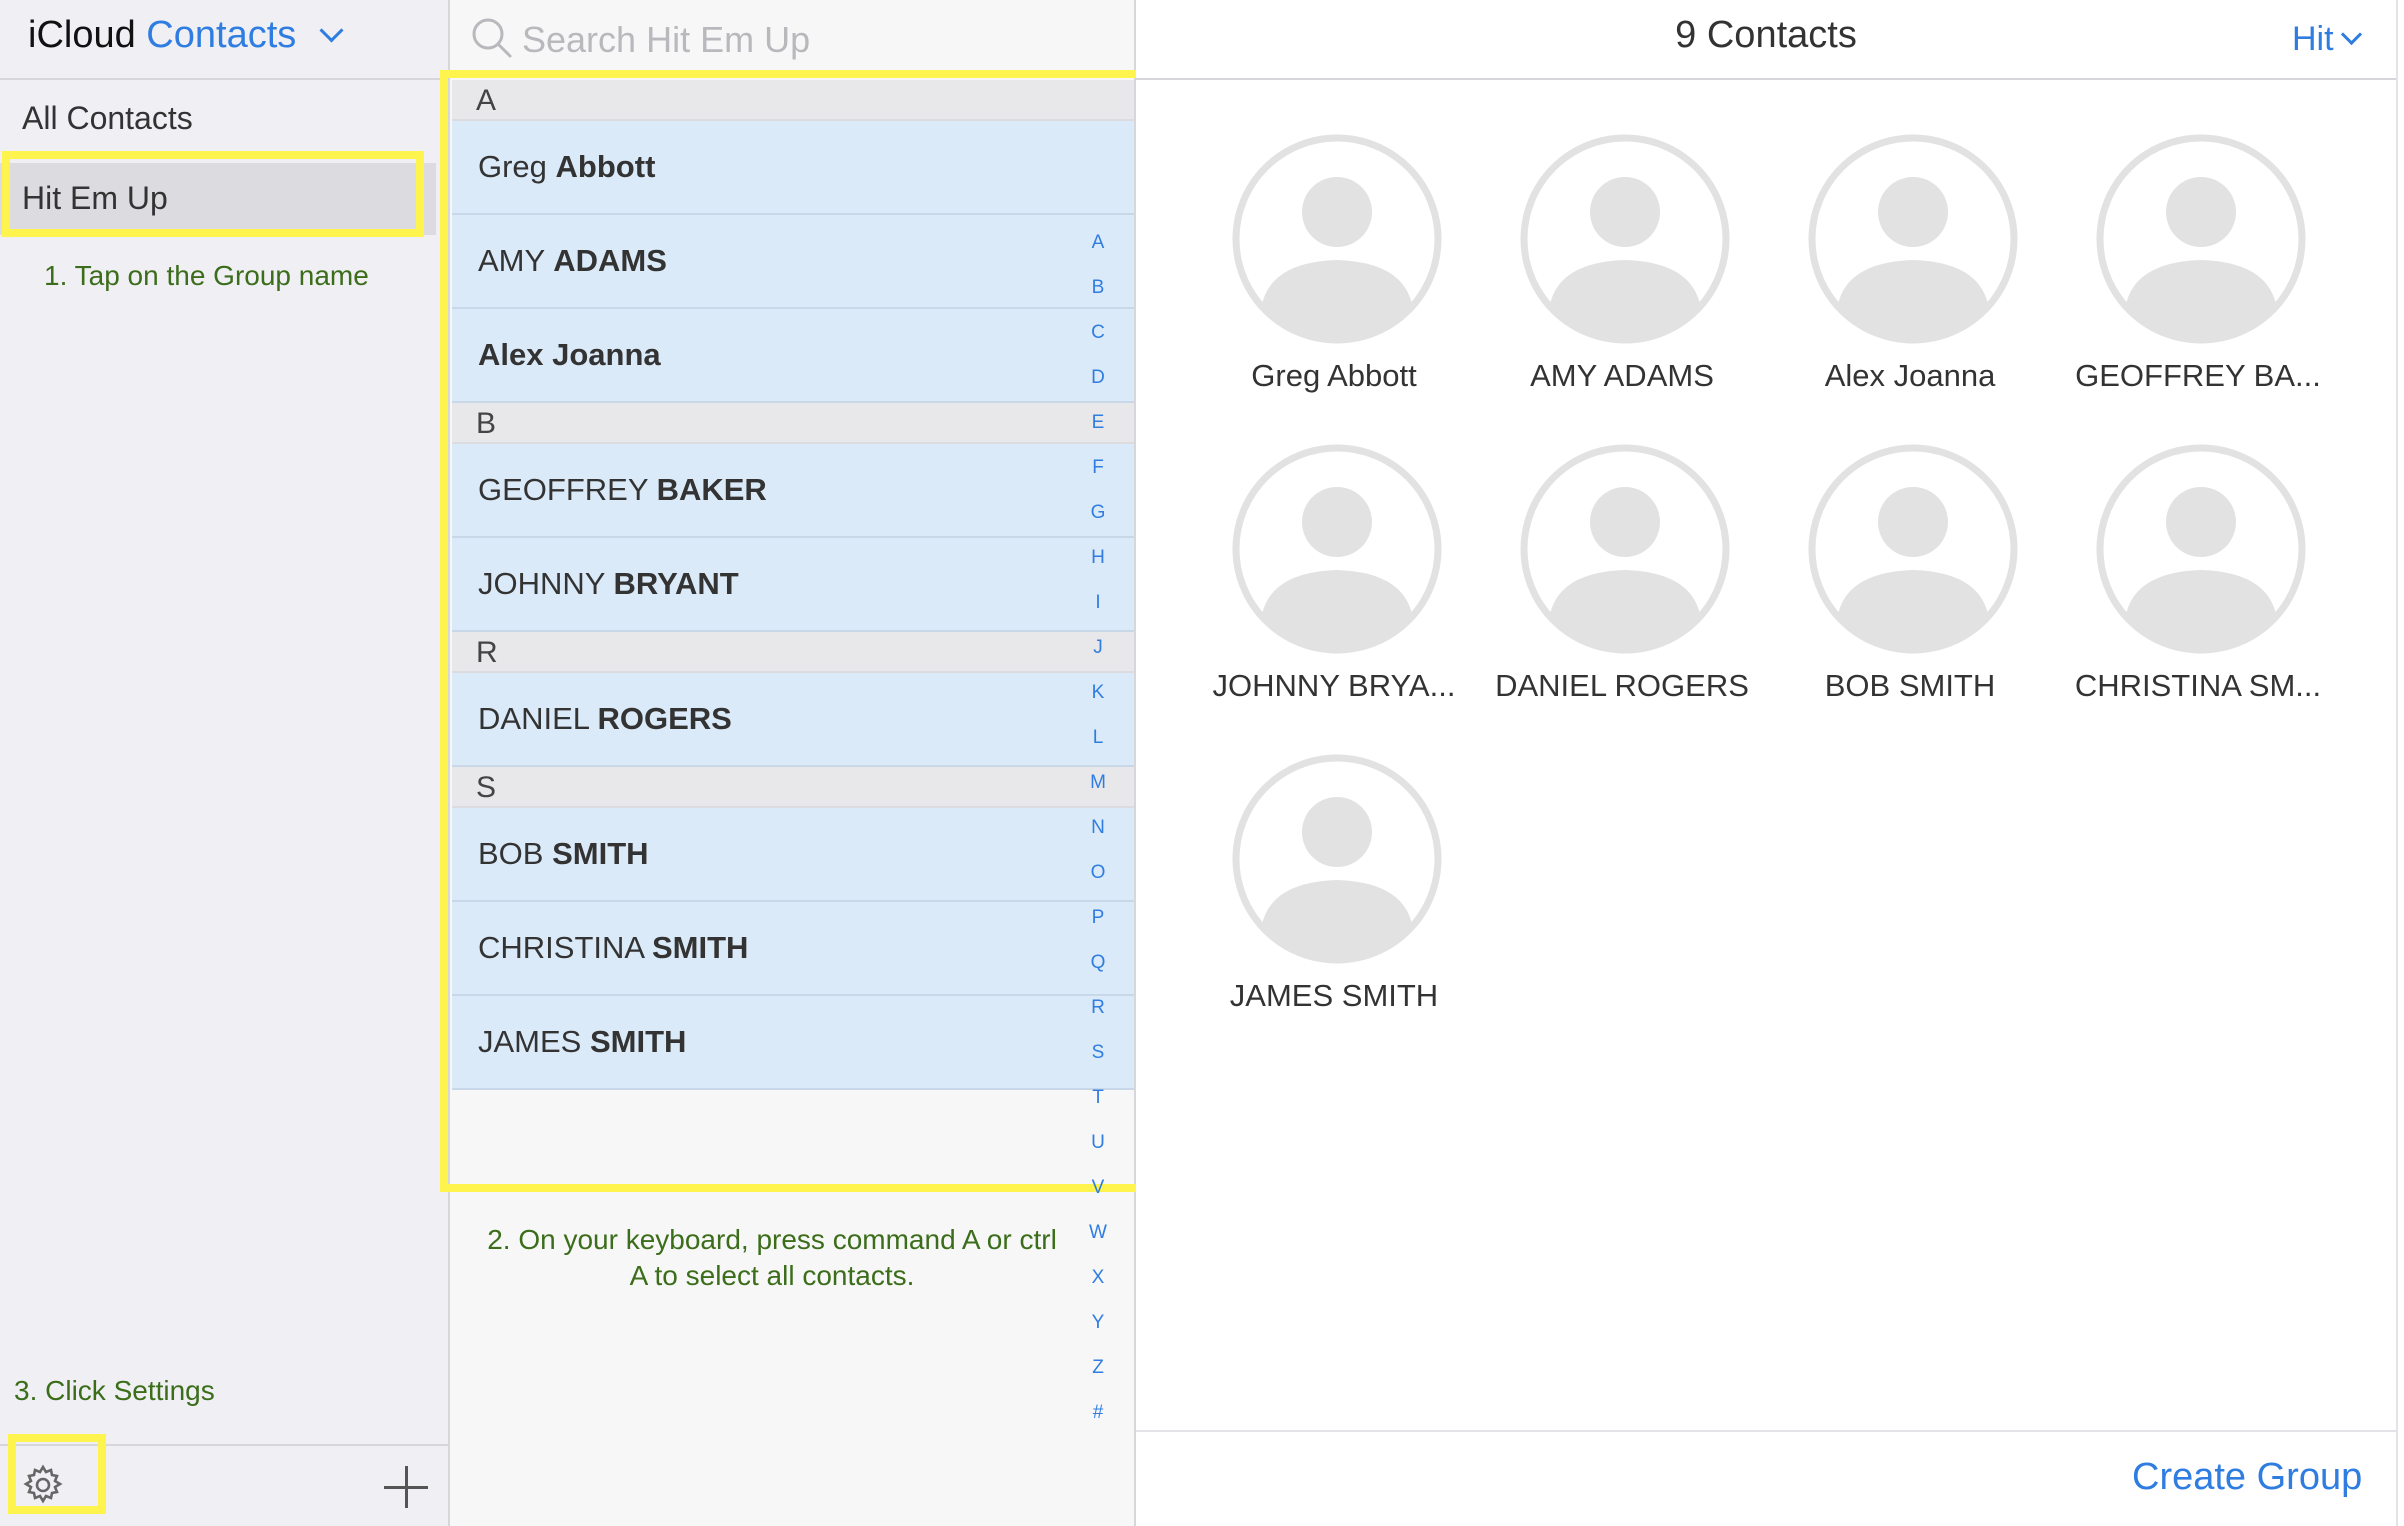 Image resolution: width=2404 pixels, height=1526 pixels. What do you see at coordinates (1098, 344) in the screenshot?
I see `alphabet-index-letter: C` at bounding box center [1098, 344].